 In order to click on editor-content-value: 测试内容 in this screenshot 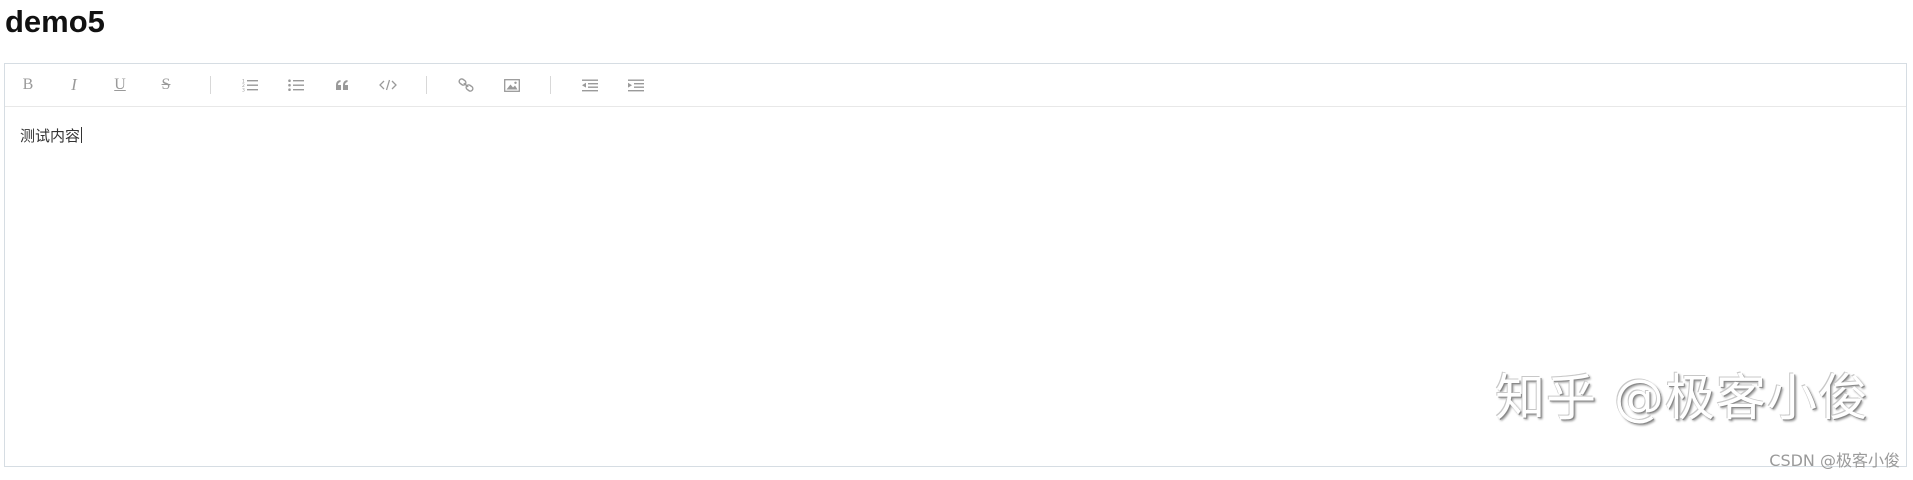, I will do `click(50, 136)`.